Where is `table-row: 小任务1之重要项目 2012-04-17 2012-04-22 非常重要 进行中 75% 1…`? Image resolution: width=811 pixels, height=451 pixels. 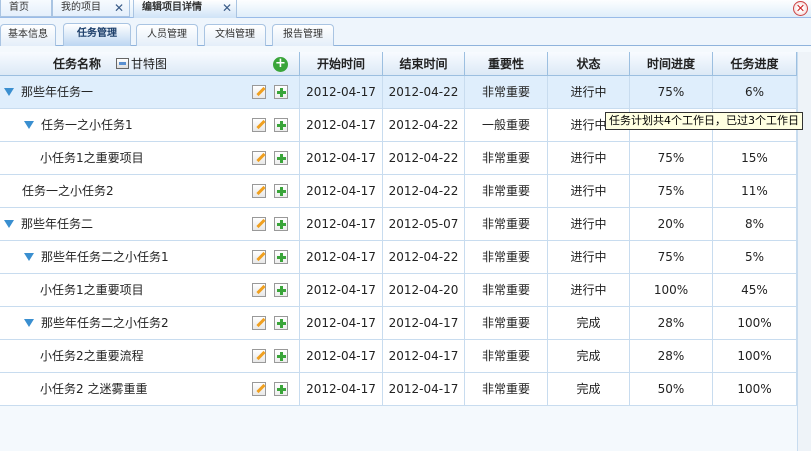
table-row: 小任务1之重要项目 2012-04-17 2012-04-22 非常重要 进行中 75% 1… is located at coordinates (398, 158).